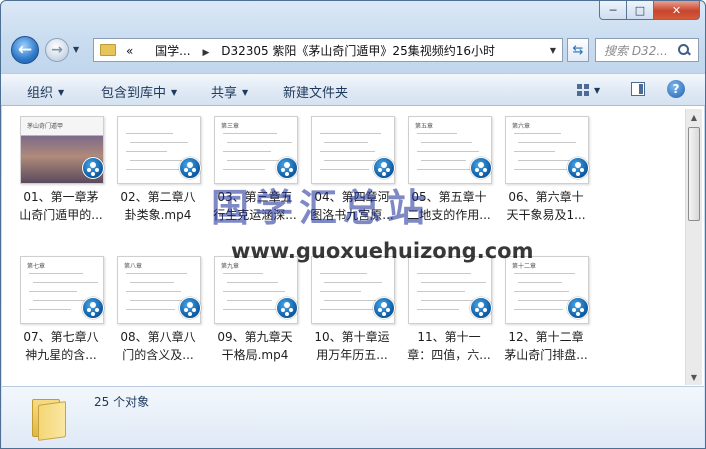  Describe the element at coordinates (255, 337) in the screenshot. I see `file-name-line1: 09、第九章天` at that location.